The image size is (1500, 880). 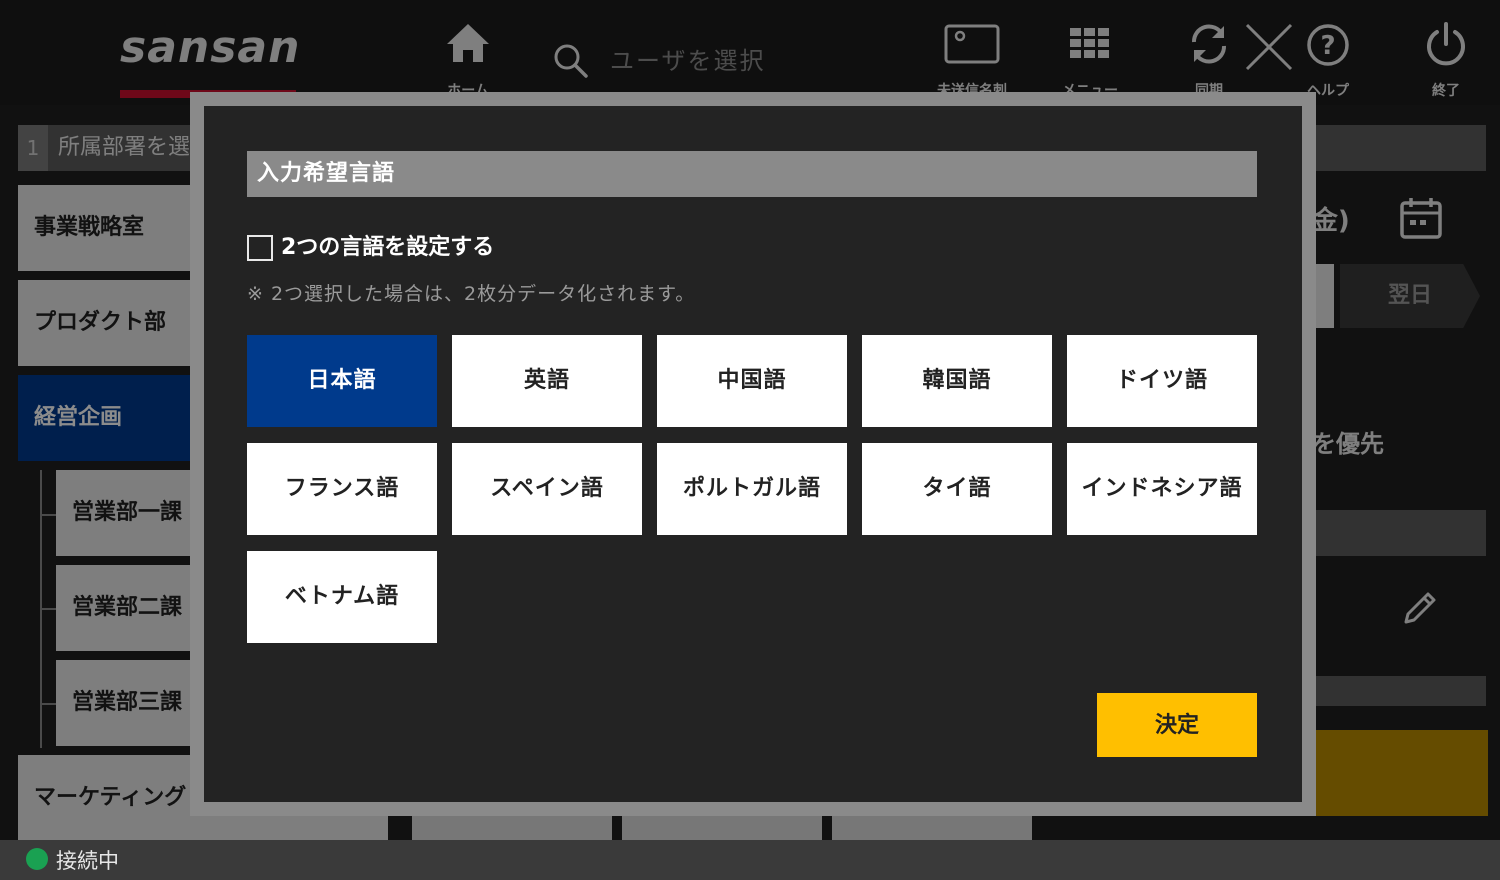 What do you see at coordinates (1162, 381) in the screenshot?
I see `language-option-german: ドイツ語` at bounding box center [1162, 381].